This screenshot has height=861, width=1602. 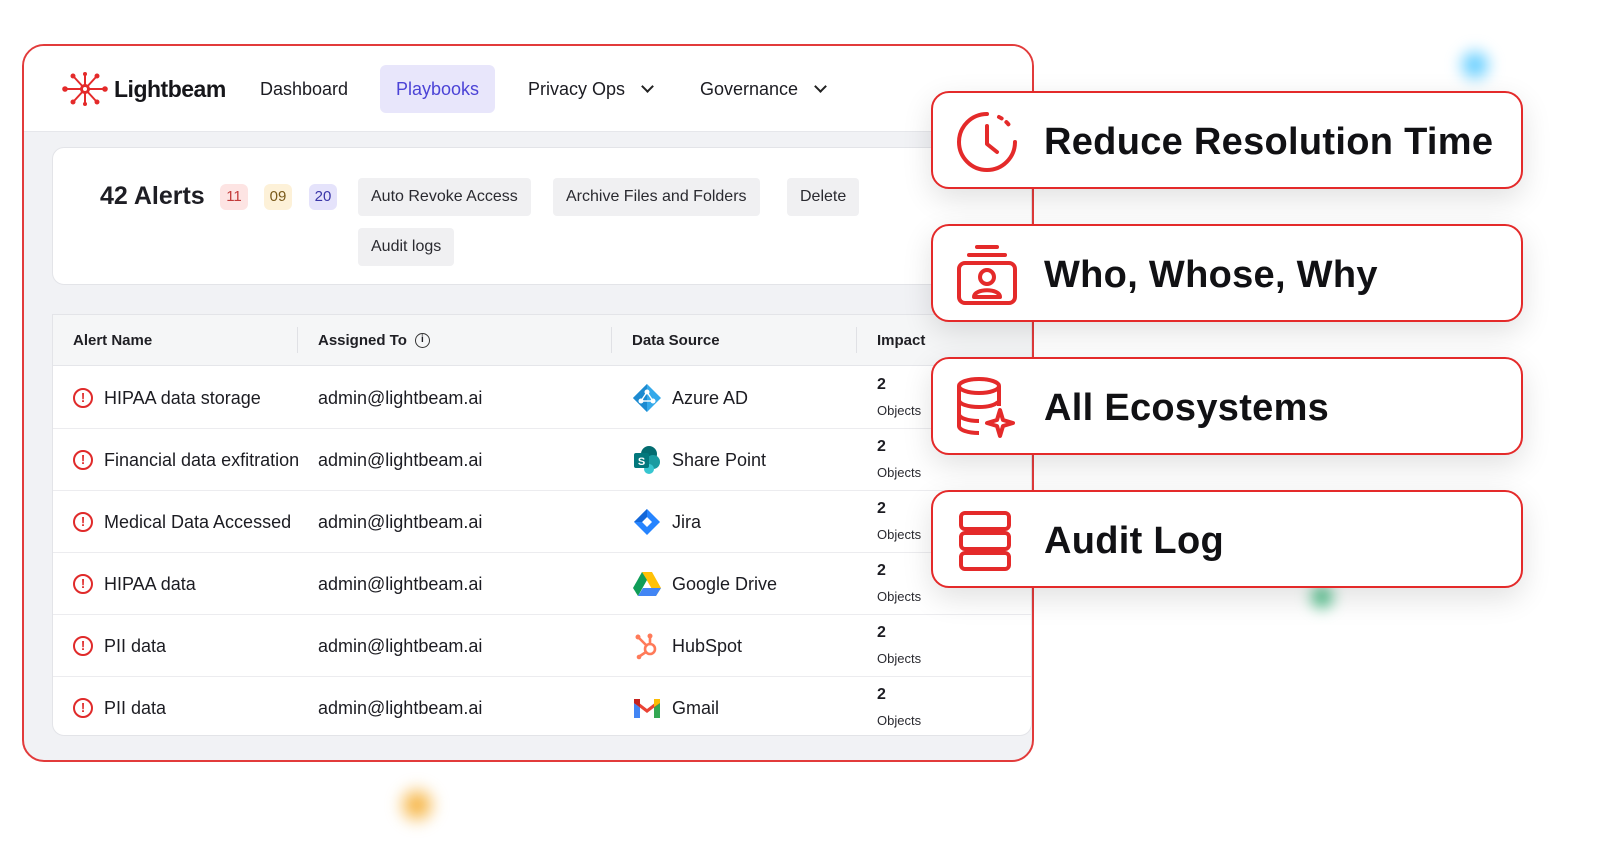 What do you see at coordinates (182, 398) in the screenshot?
I see `alert-name: HIPAA data storage` at bounding box center [182, 398].